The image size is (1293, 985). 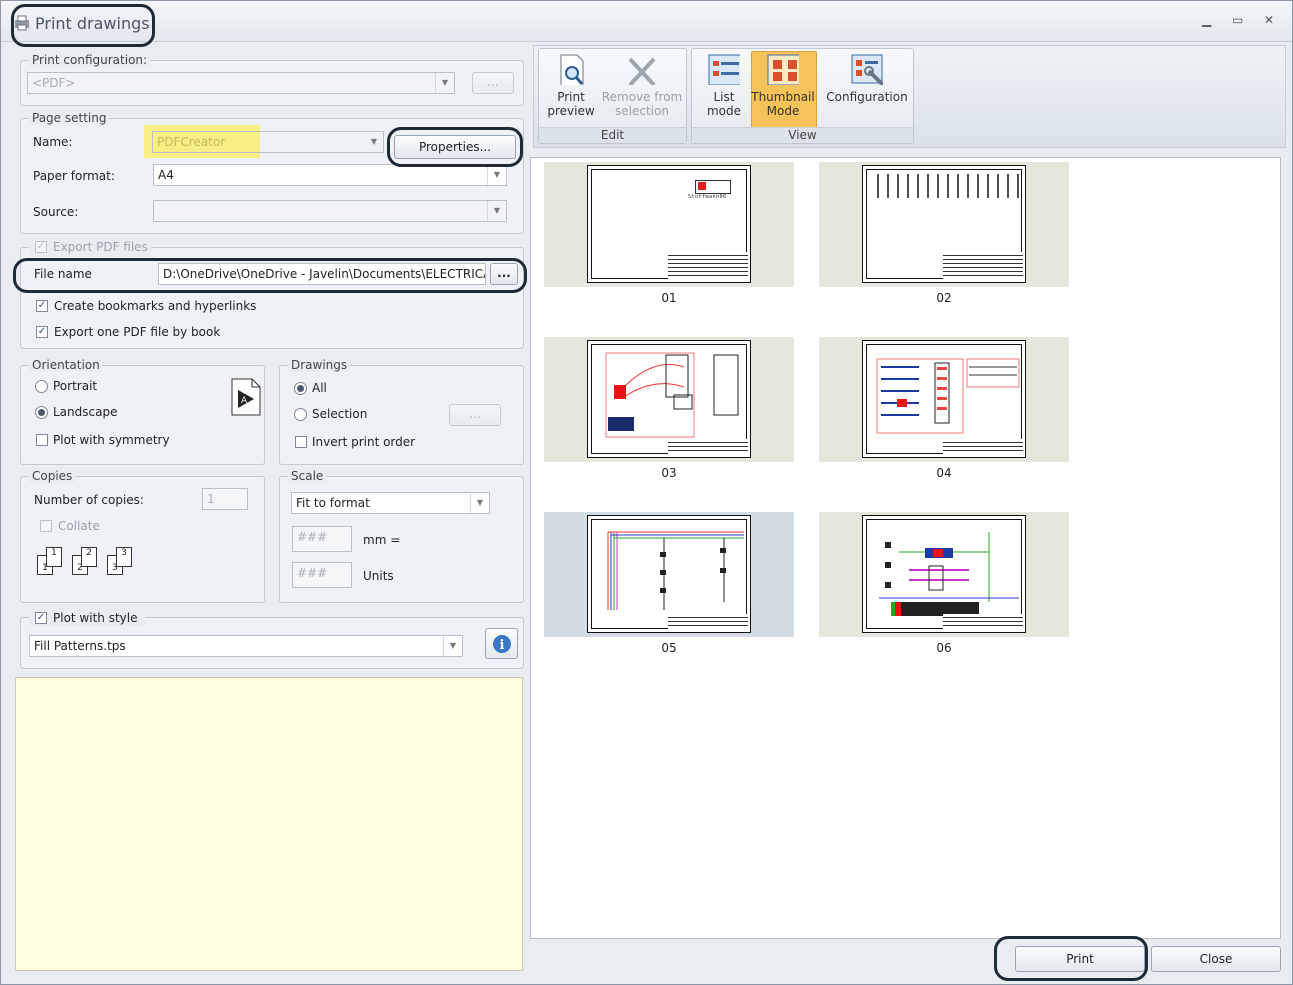 What do you see at coordinates (63, 274) in the screenshot?
I see `file-name-label: File name` at bounding box center [63, 274].